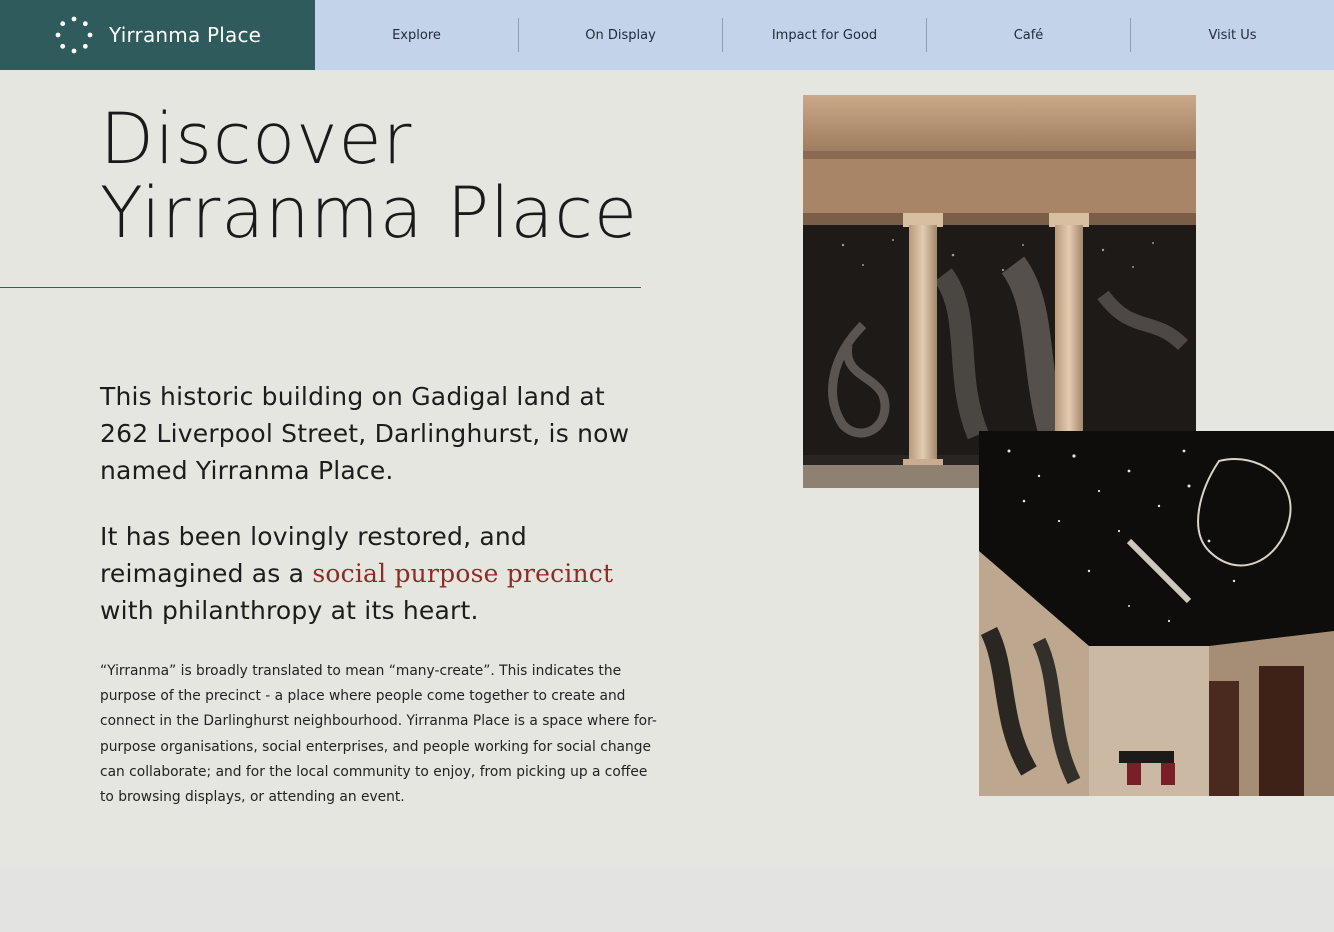 Image resolution: width=1334 pixels, height=932 pixels. Describe the element at coordinates (621, 35) in the screenshot. I see `nav-item-on-display: On Display` at that location.